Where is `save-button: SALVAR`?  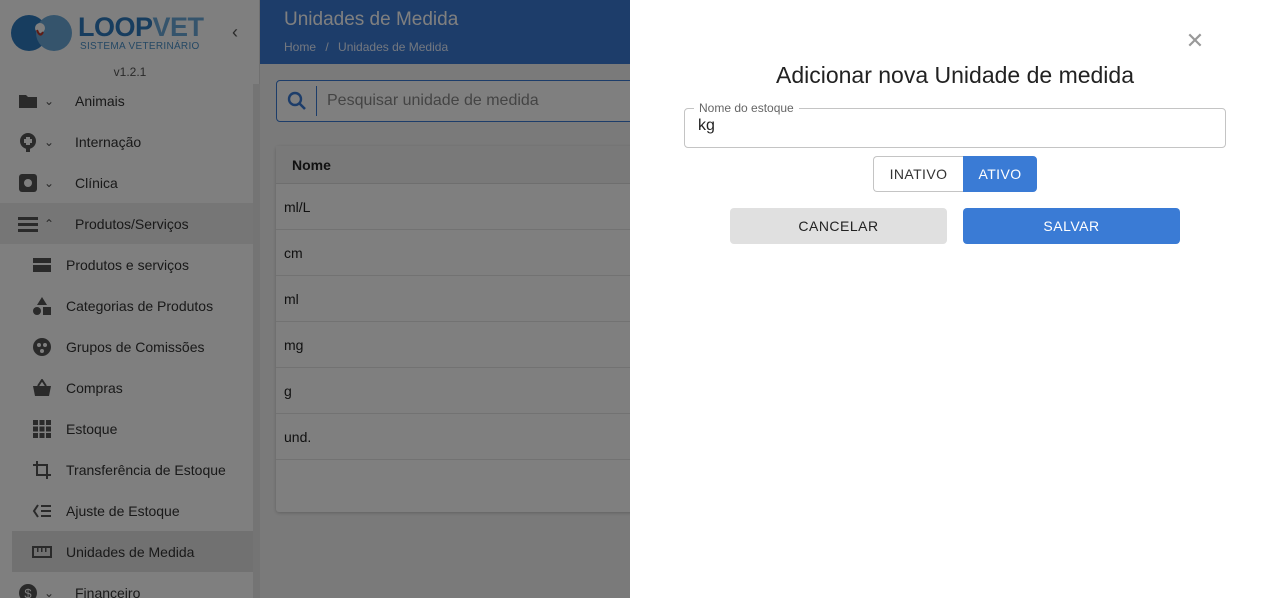 save-button: SALVAR is located at coordinates (1071, 226).